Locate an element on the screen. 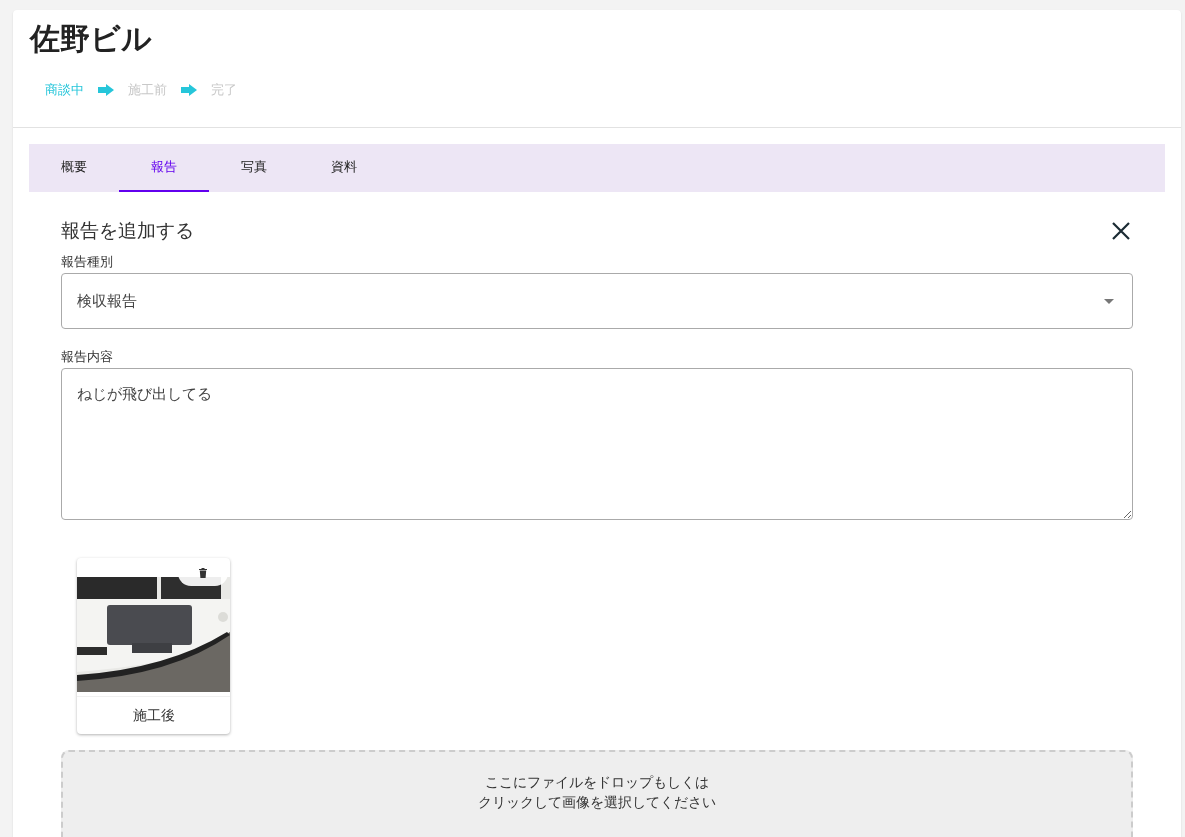 The height and width of the screenshot is (837, 1185). photo-caption: 施工後 is located at coordinates (153, 715).